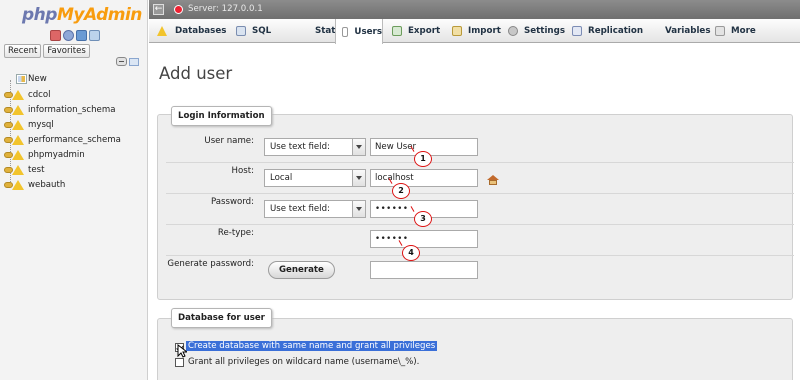 The height and width of the screenshot is (380, 800). I want to click on tab-users: Users, so click(359, 31).